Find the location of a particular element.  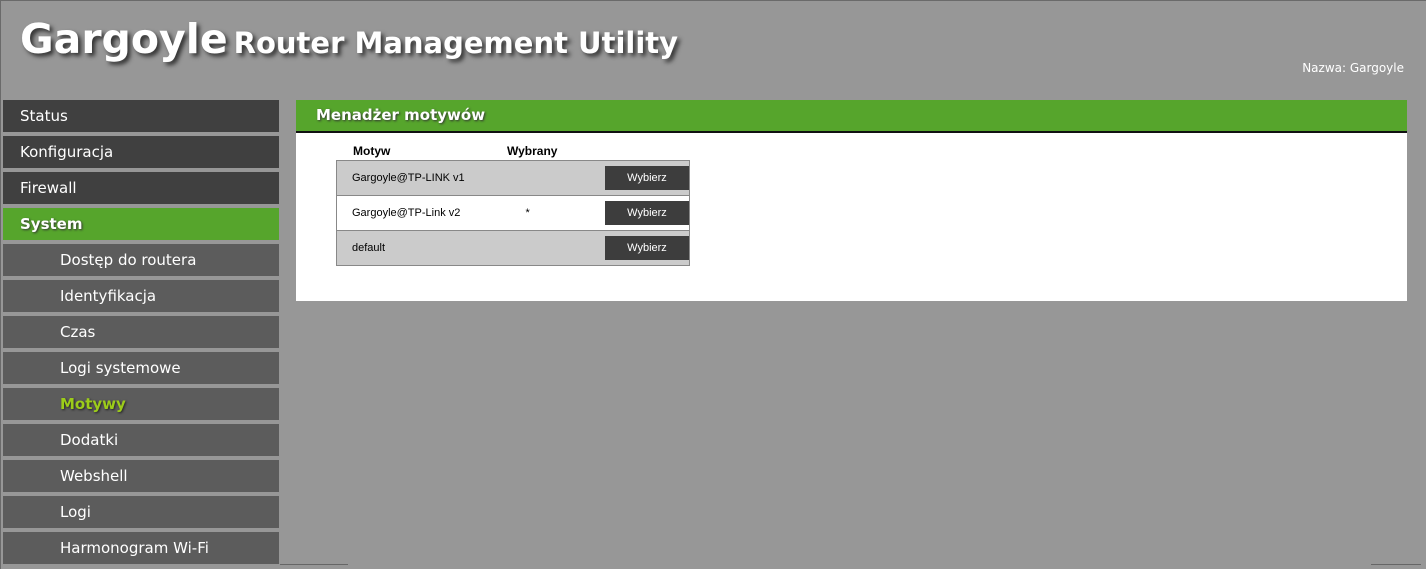

sidebar-subitem-system-logs: Logi systemowe is located at coordinates (141, 368).